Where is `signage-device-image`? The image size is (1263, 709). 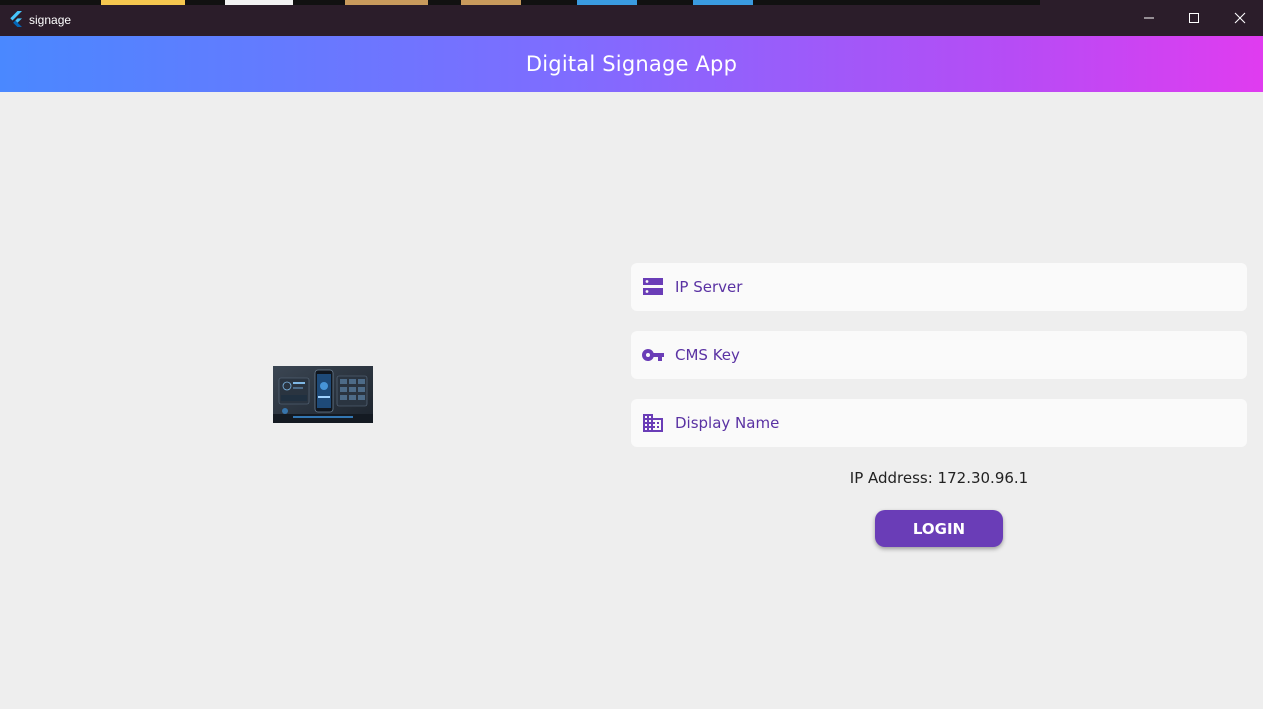 signage-device-image is located at coordinates (323, 394).